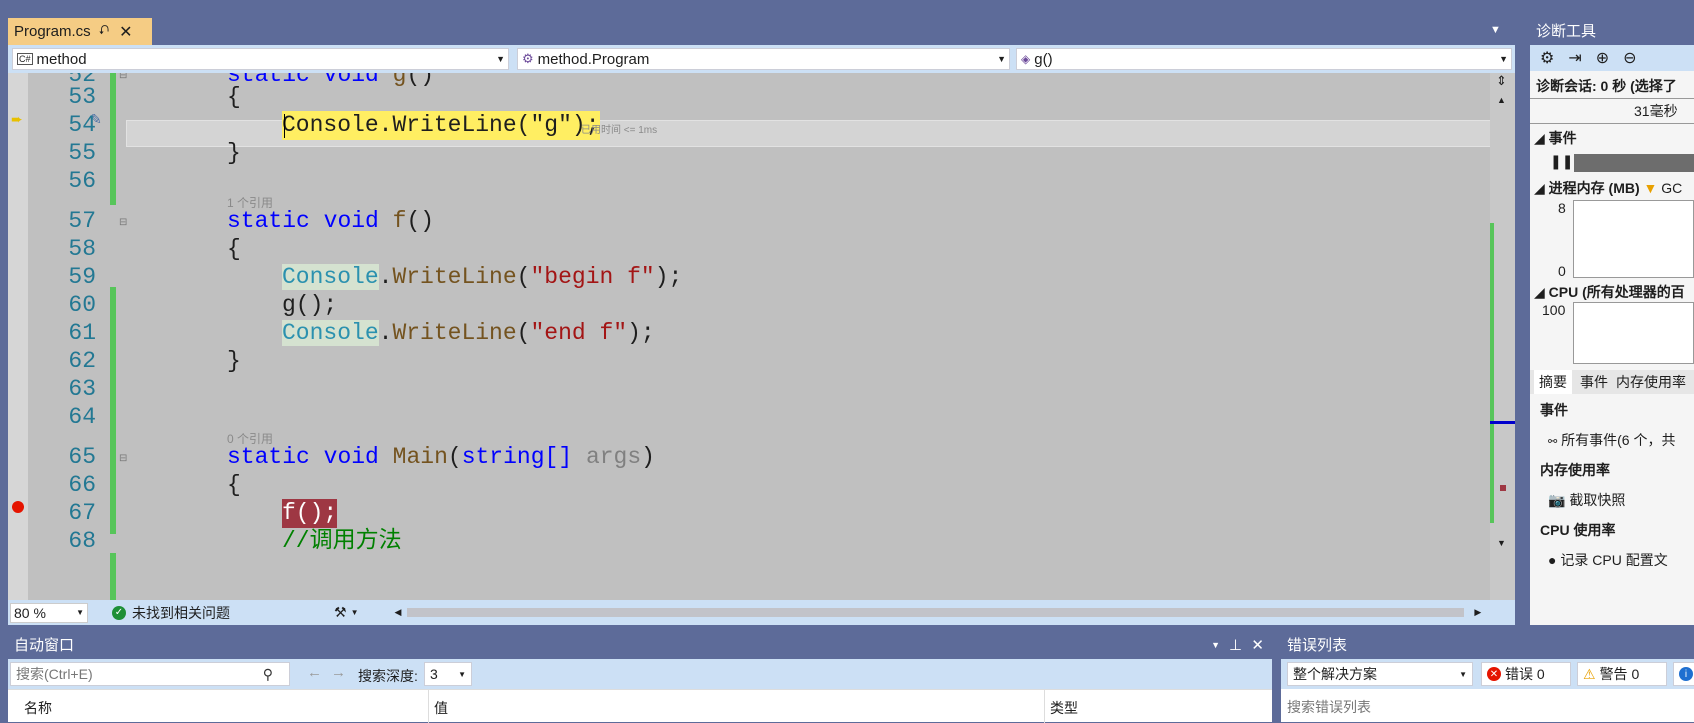  Describe the element at coordinates (1602, 58) in the screenshot. I see `zoom-in-icon: ⊕` at that location.